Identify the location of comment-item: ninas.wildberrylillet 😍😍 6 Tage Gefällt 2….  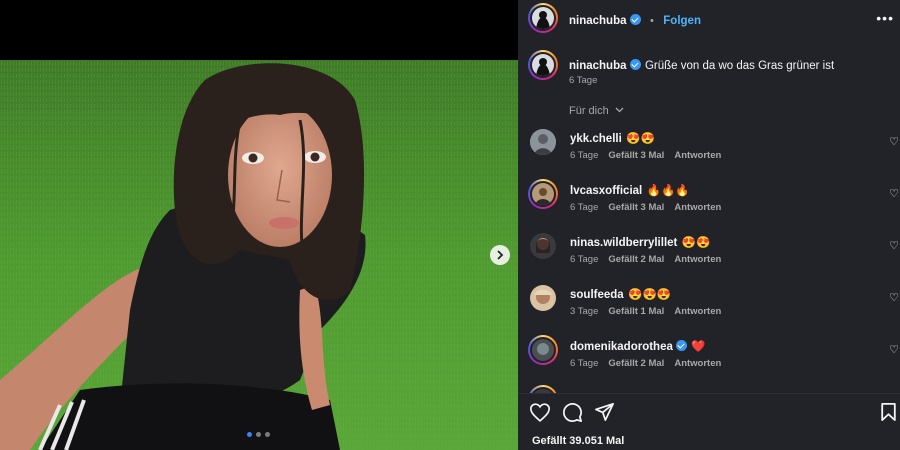
(709, 254).